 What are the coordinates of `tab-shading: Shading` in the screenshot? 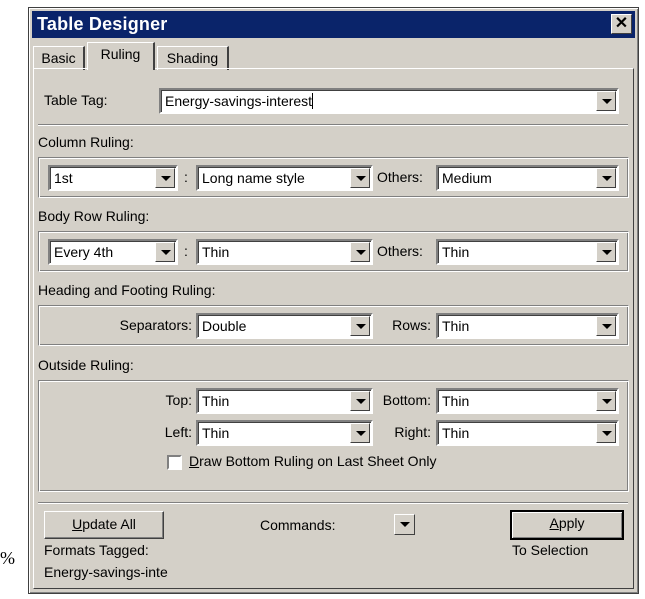 It's located at (193, 58).